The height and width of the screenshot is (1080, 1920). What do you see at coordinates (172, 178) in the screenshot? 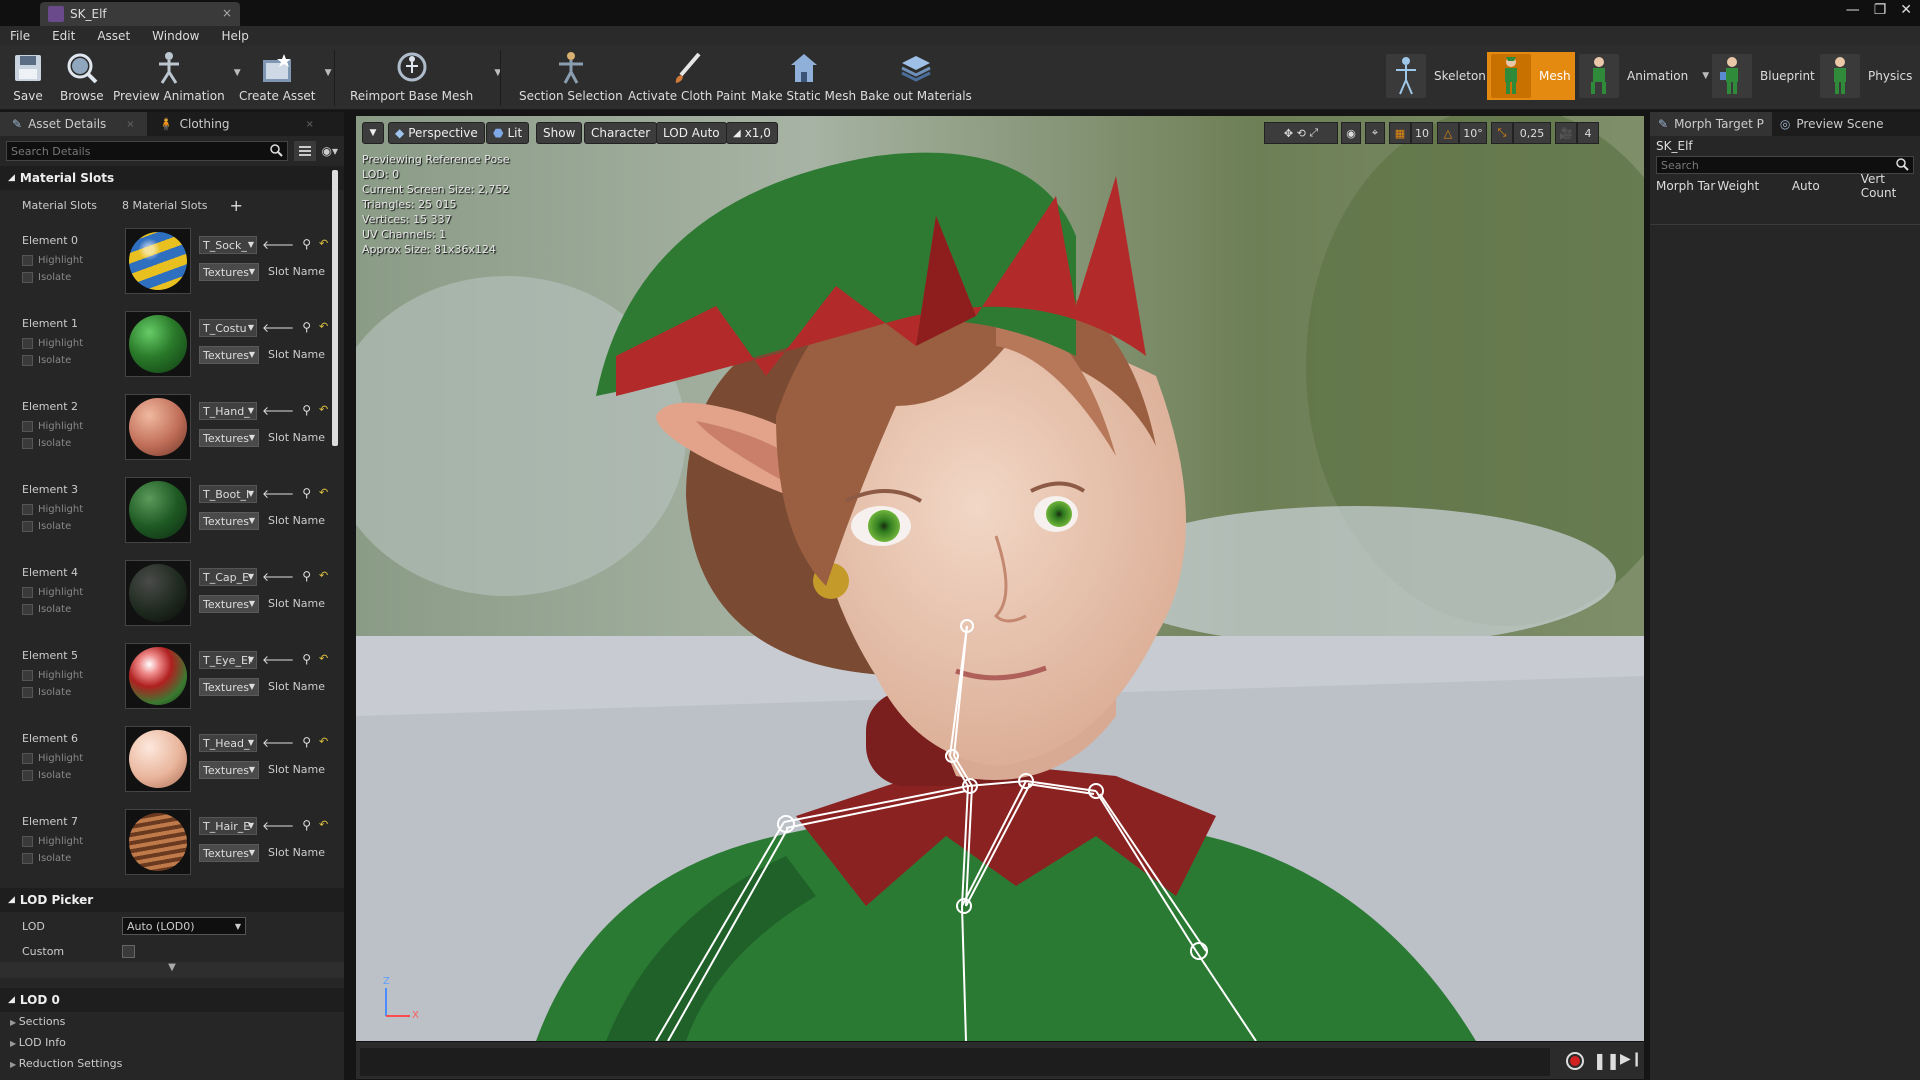
I see `material-slots-header: ◢ Material Slots` at bounding box center [172, 178].